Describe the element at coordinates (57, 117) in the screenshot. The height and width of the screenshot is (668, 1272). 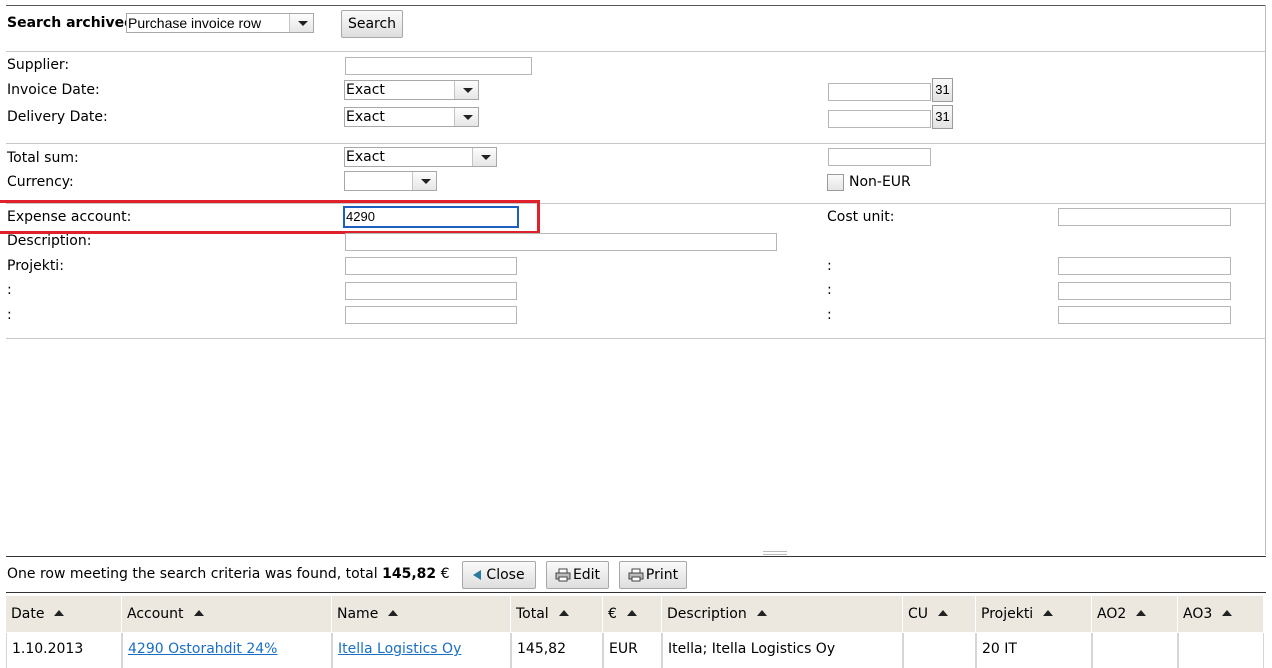
I see `delivery-date-label: Delivery Date:` at that location.